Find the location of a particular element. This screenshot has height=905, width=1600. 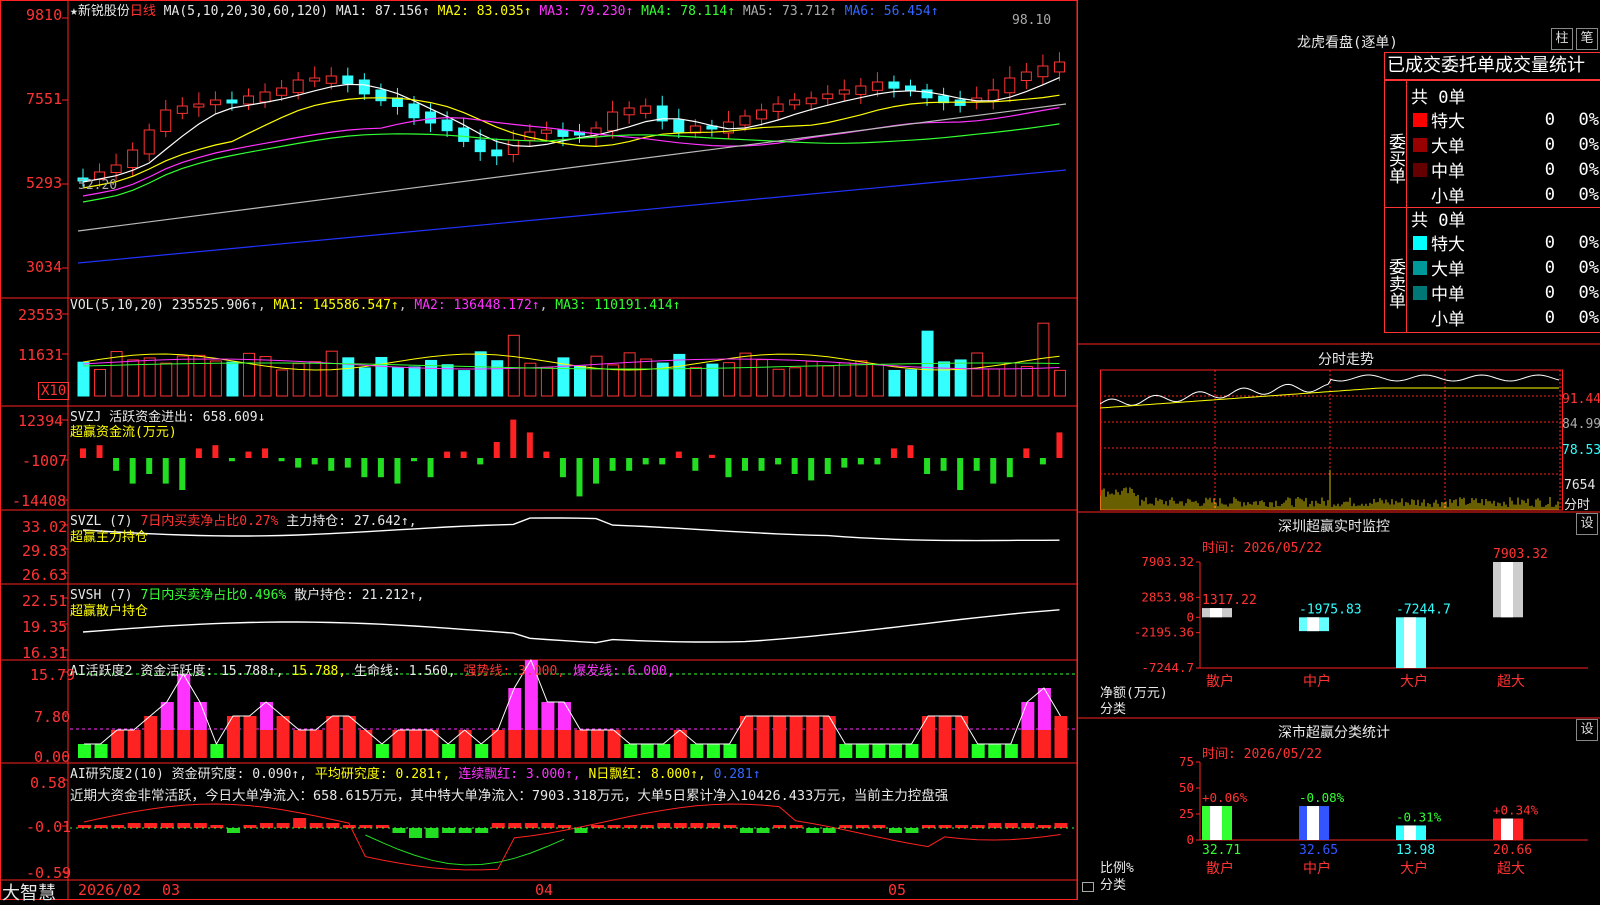

svzl-label: 主力持仓: 27.642↑, is located at coordinates (351, 521).